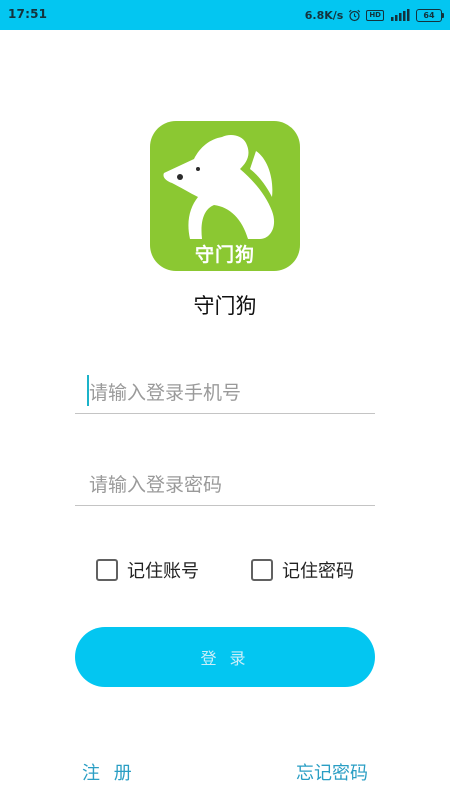  Describe the element at coordinates (88, 390) in the screenshot. I see `text-cursor` at that location.